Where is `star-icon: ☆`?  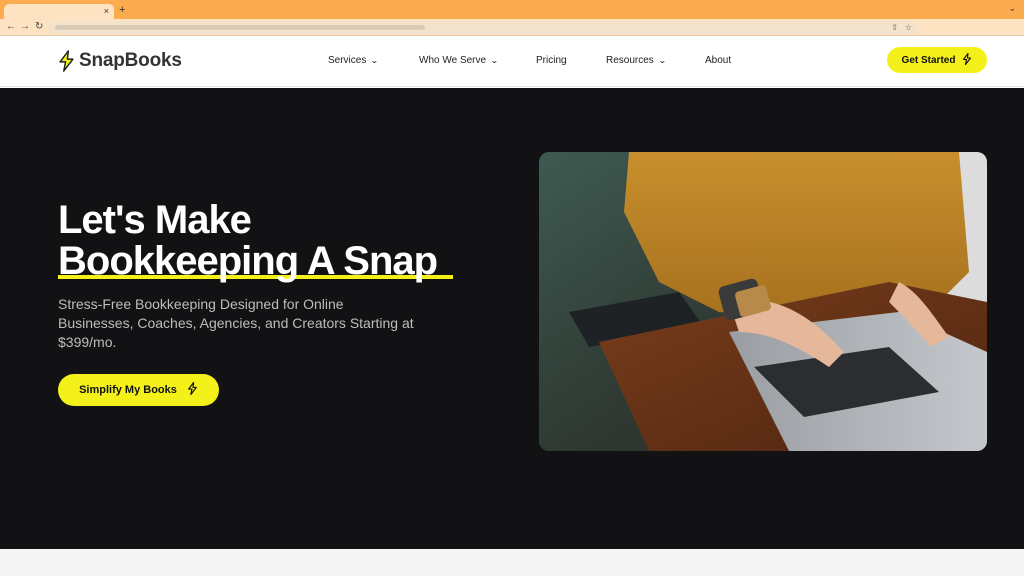 star-icon: ☆ is located at coordinates (908, 27).